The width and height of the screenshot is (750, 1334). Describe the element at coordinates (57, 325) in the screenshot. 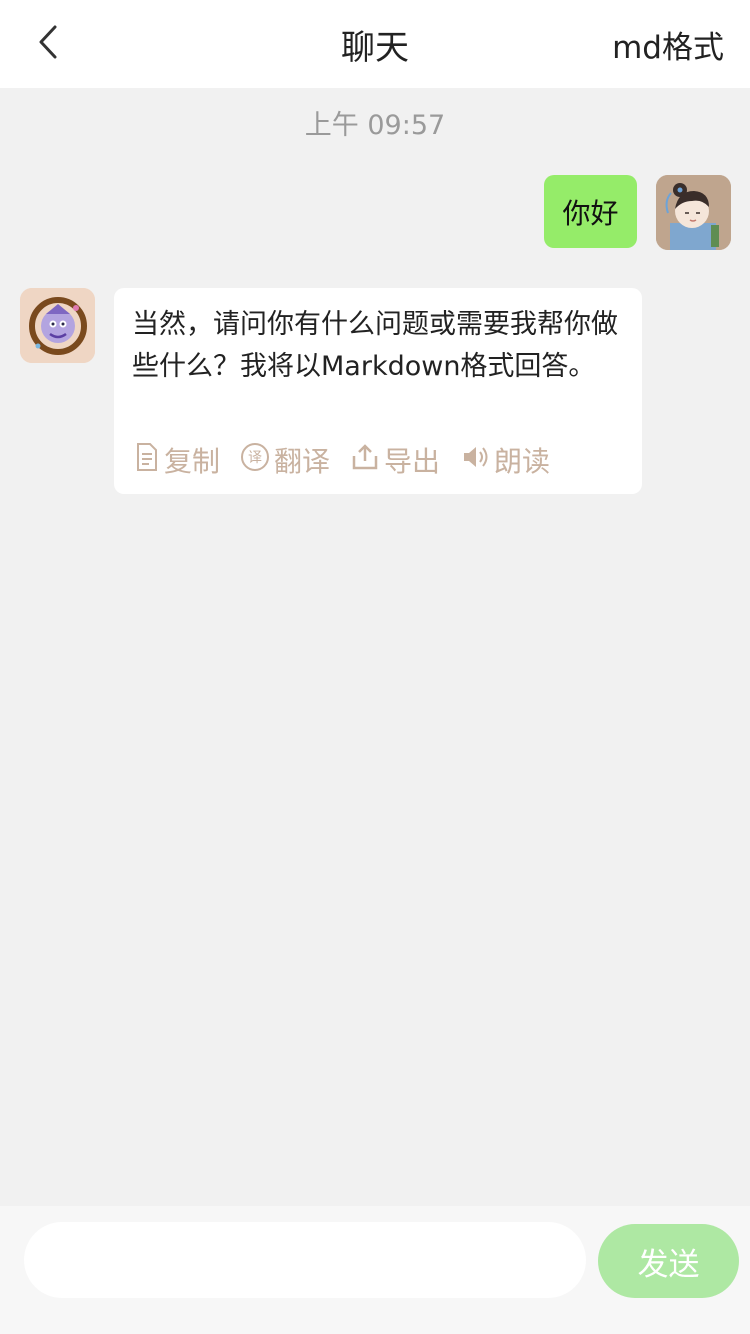

I see `assistant-avatar` at that location.